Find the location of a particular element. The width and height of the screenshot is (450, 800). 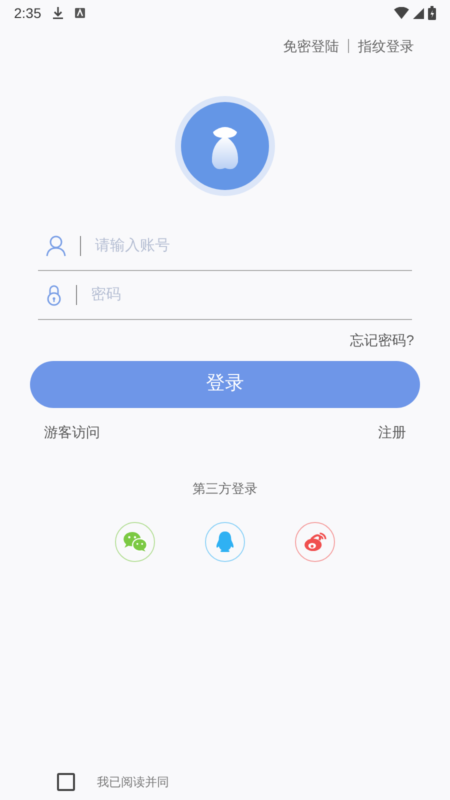

notification-icon is located at coordinates (80, 13).